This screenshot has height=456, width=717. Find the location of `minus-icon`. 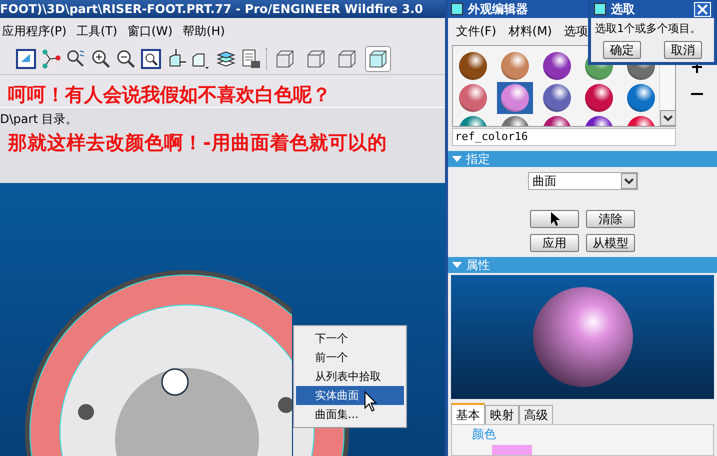

minus-icon is located at coordinates (696, 94).